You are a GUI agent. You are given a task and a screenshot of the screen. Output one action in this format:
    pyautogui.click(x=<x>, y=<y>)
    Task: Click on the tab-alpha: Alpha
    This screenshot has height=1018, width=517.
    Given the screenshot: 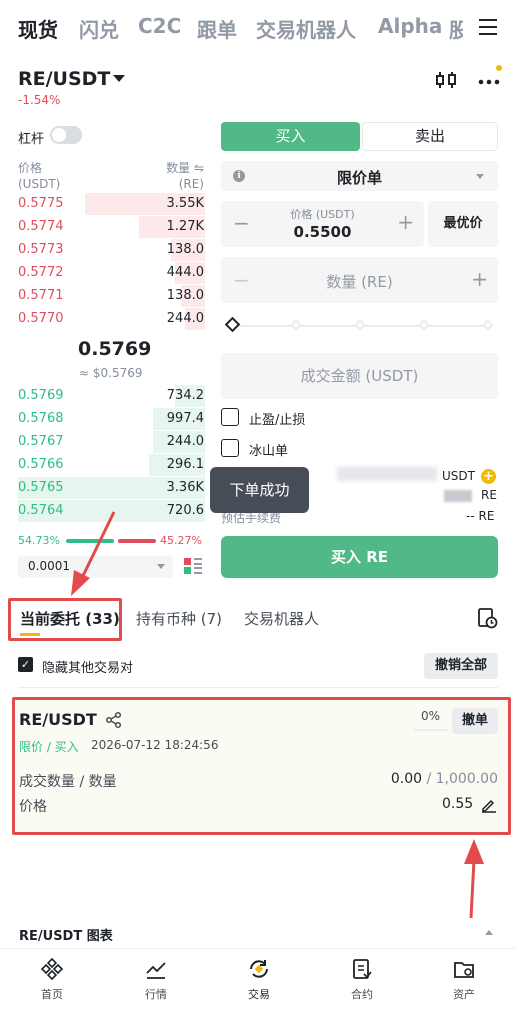 What is the action you would take?
    pyautogui.click(x=410, y=26)
    